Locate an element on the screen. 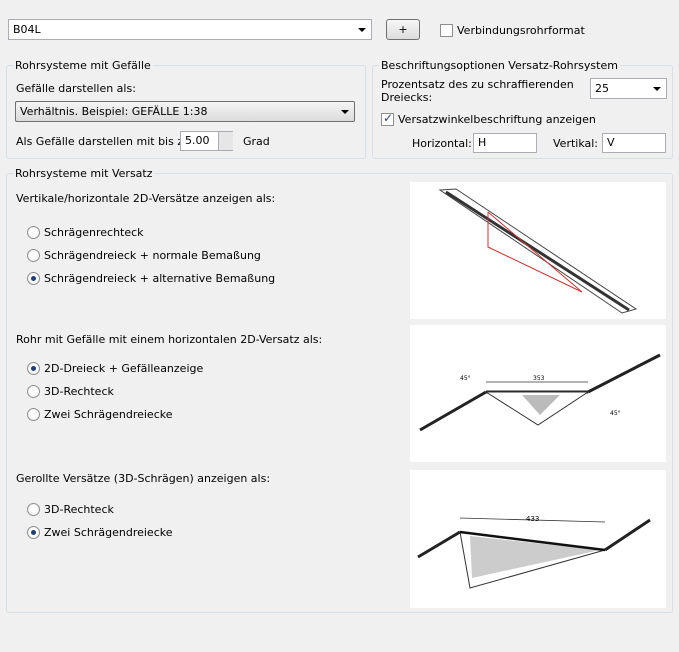 This screenshot has width=679, height=652. section1-option-2-label: Schrägendreieck + alternative Bemaßung is located at coordinates (159, 278).